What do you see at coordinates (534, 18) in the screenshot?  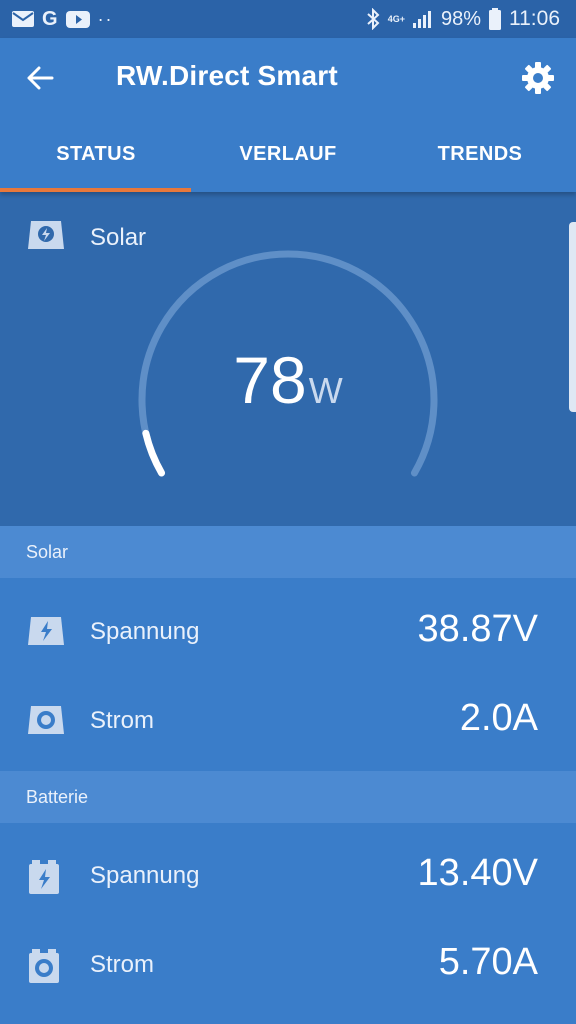 I see `clock: 11:06` at bounding box center [534, 18].